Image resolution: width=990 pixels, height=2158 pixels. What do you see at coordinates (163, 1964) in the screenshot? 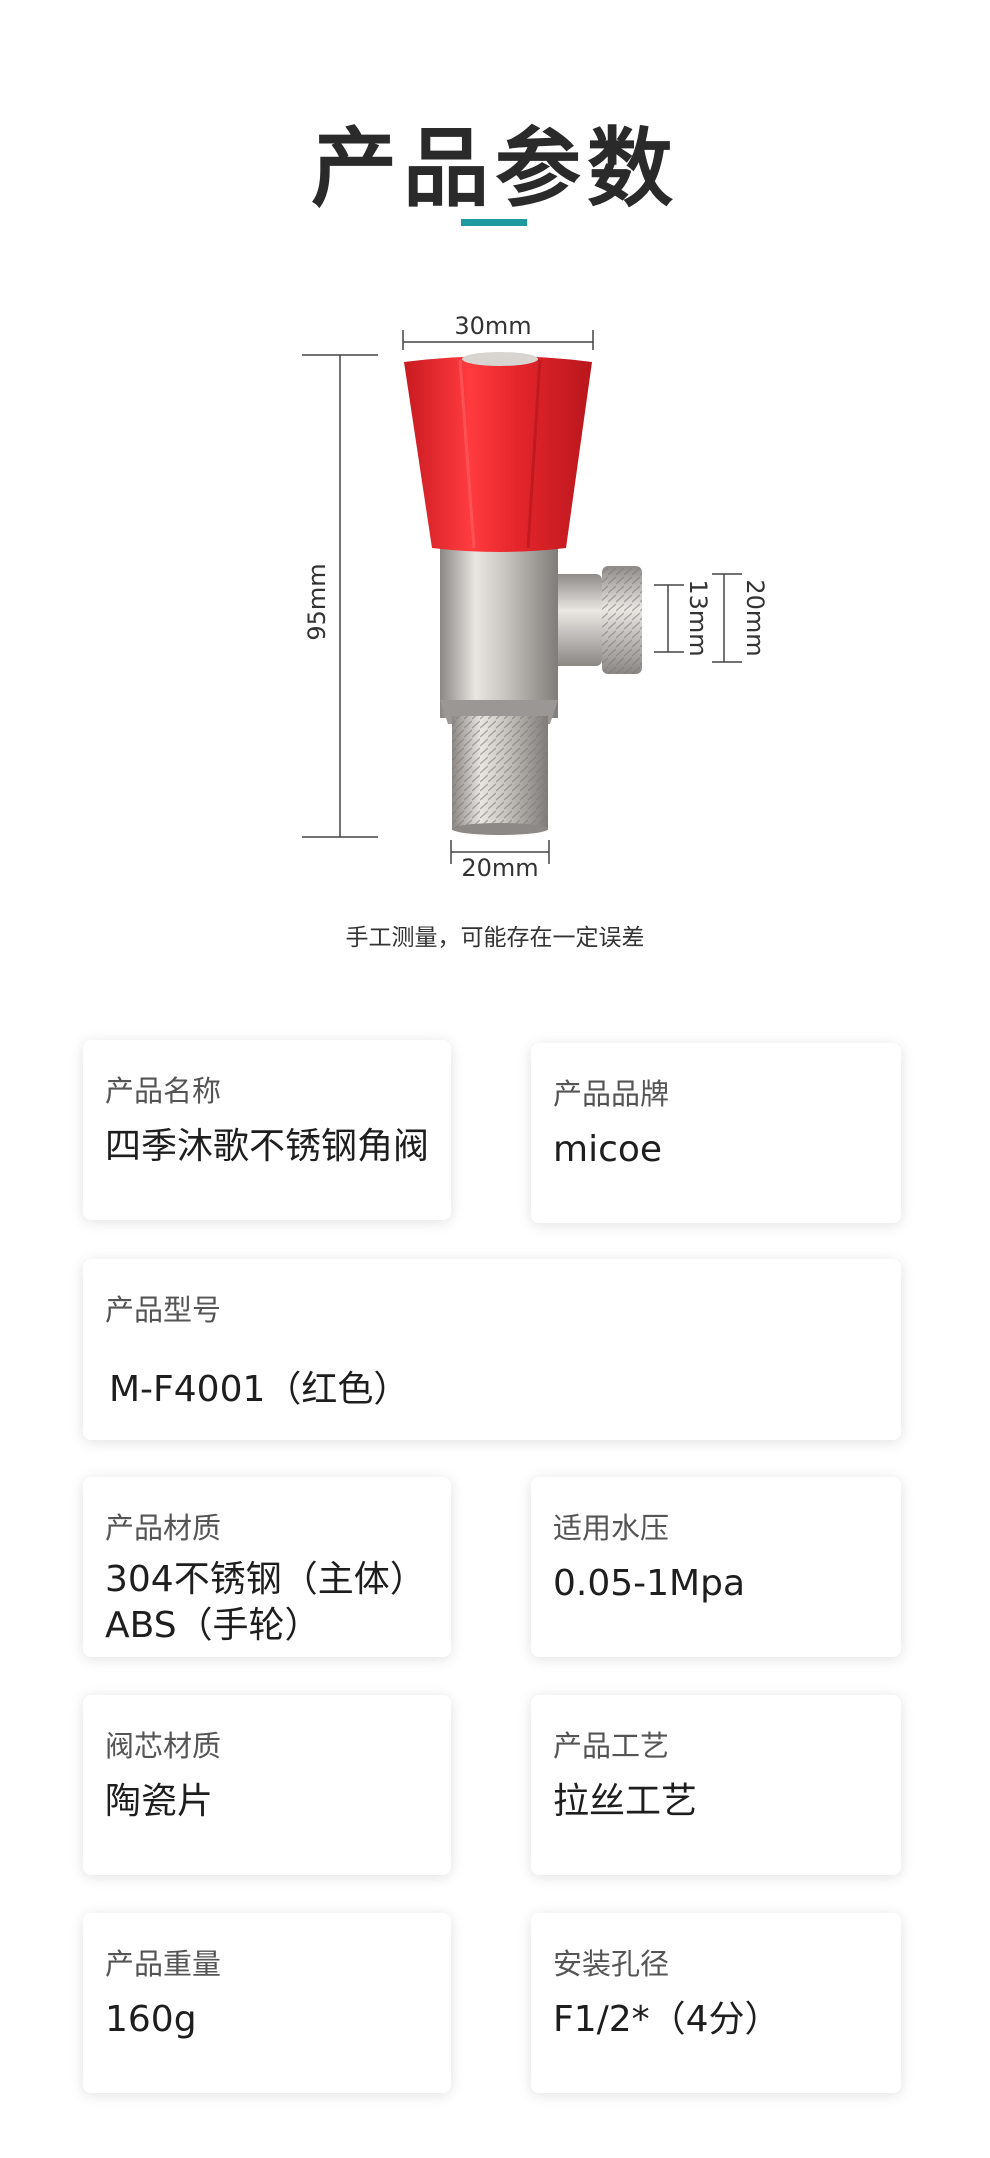
I see `spec-label: 产品重量` at bounding box center [163, 1964].